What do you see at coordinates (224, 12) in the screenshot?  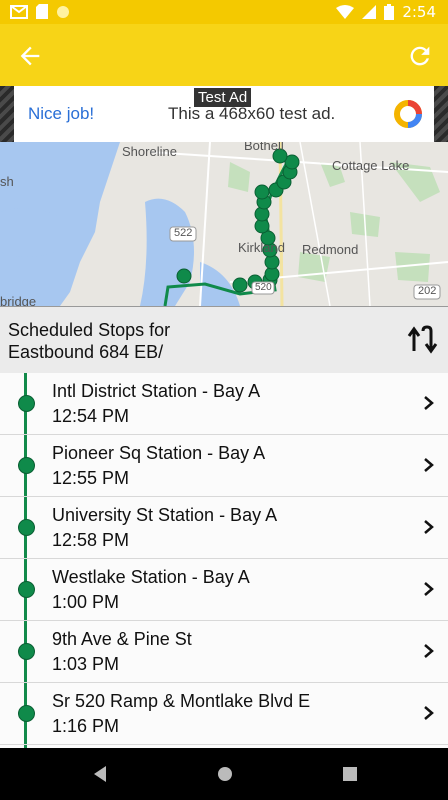 I see `status-bar: 2:54` at bounding box center [224, 12].